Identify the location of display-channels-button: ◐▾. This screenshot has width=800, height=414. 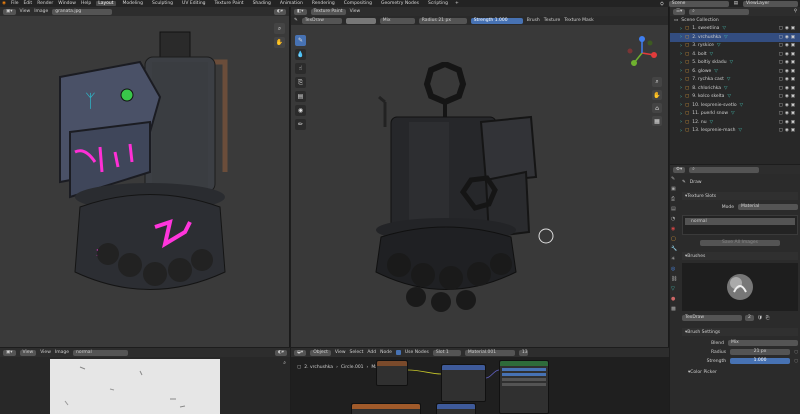
(280, 352).